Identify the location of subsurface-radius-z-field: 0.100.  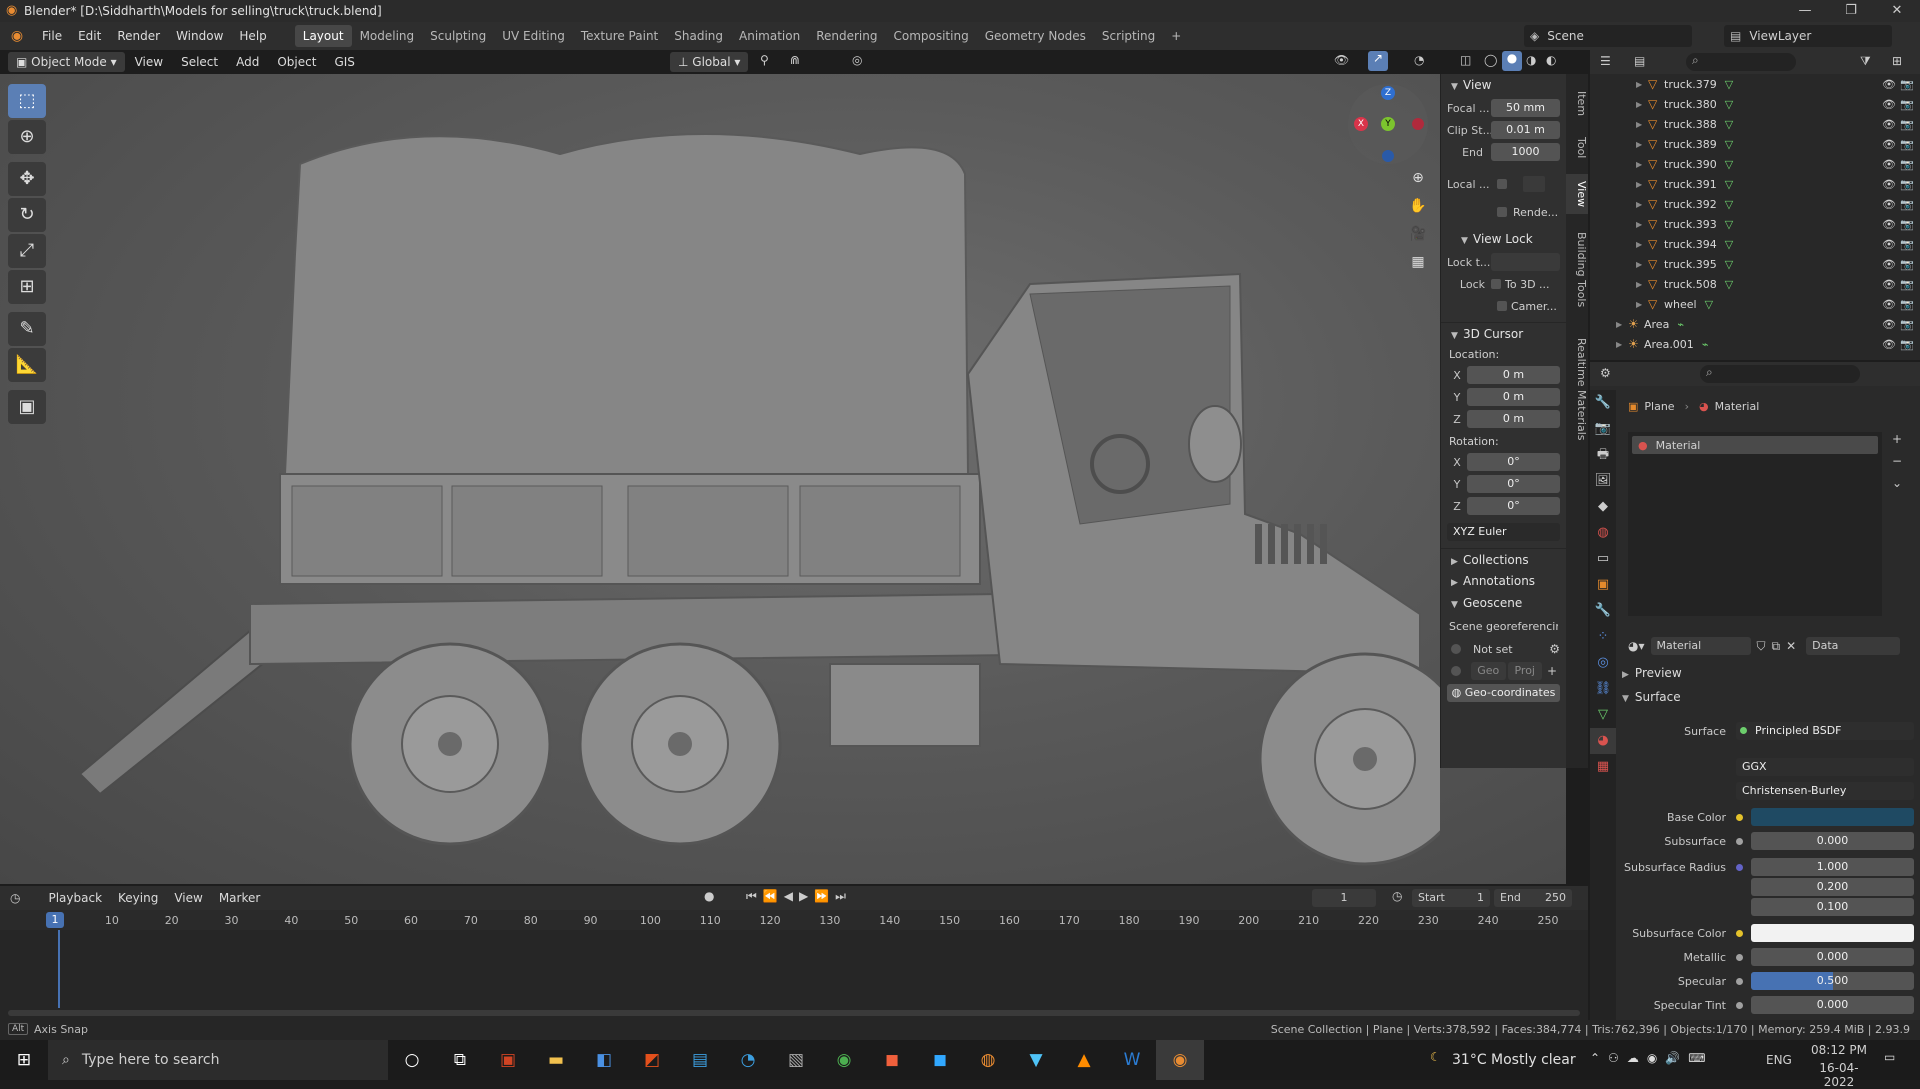
(1832, 907).